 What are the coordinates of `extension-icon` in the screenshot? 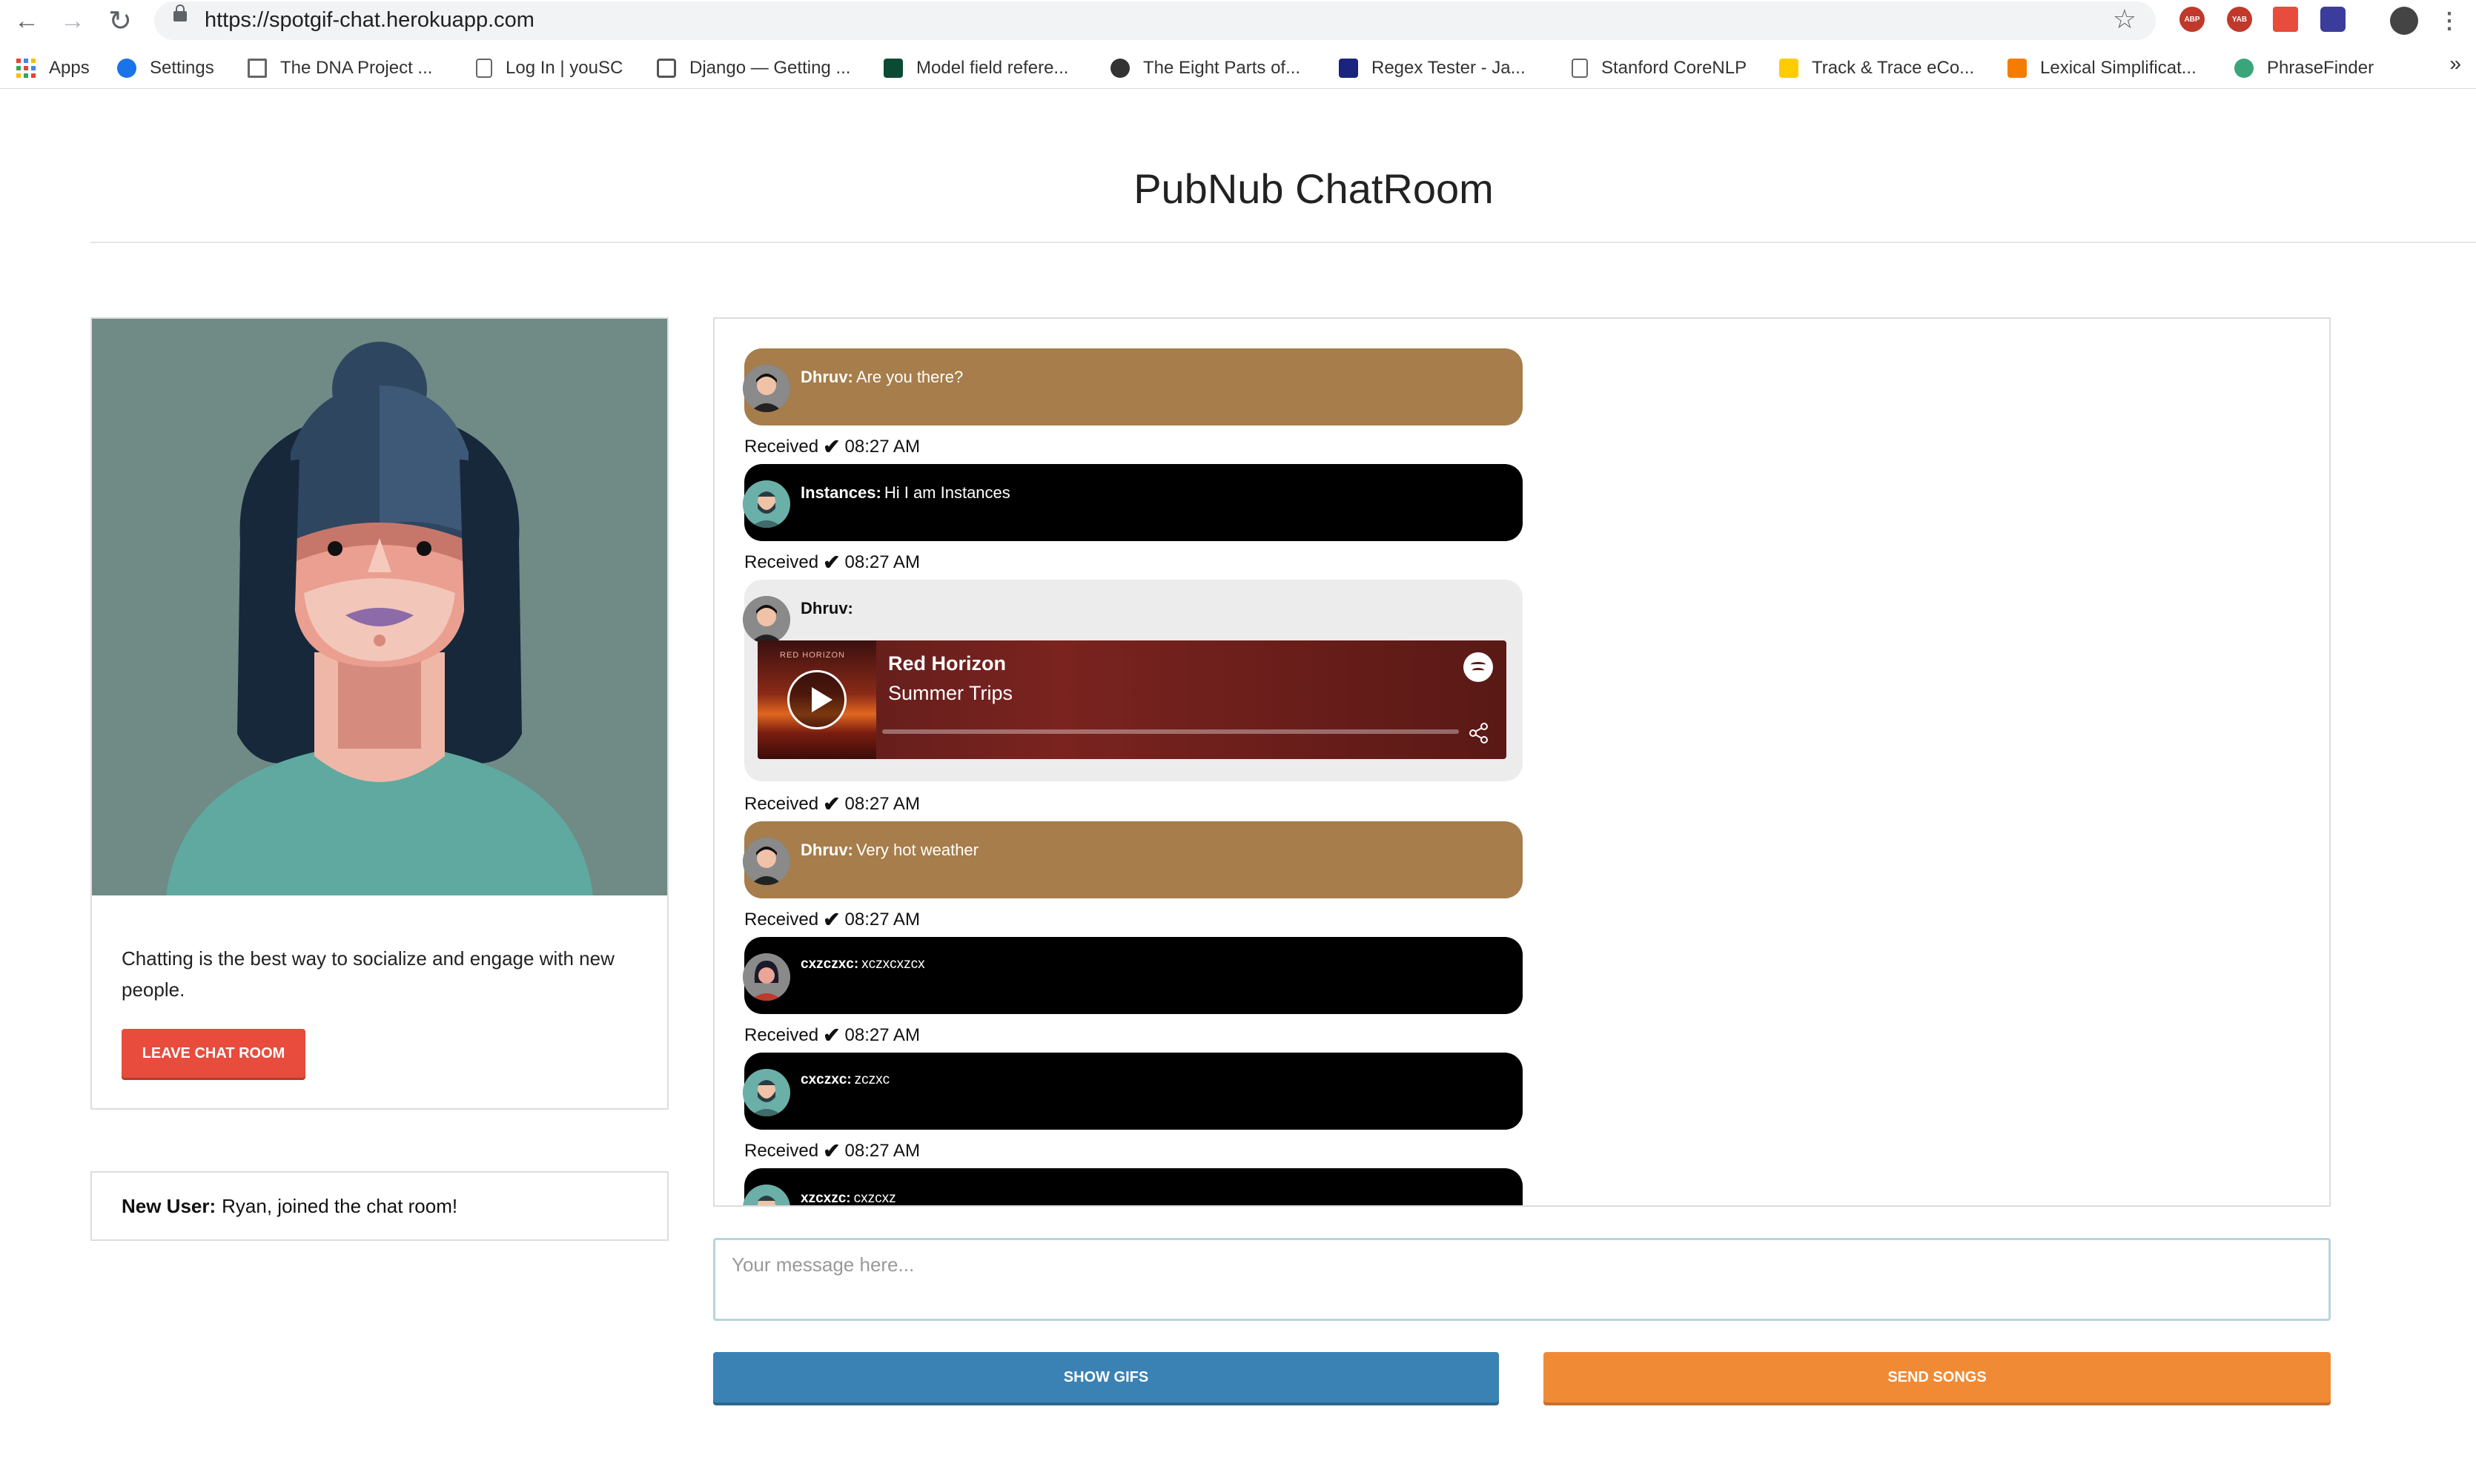 It's located at (2333, 19).